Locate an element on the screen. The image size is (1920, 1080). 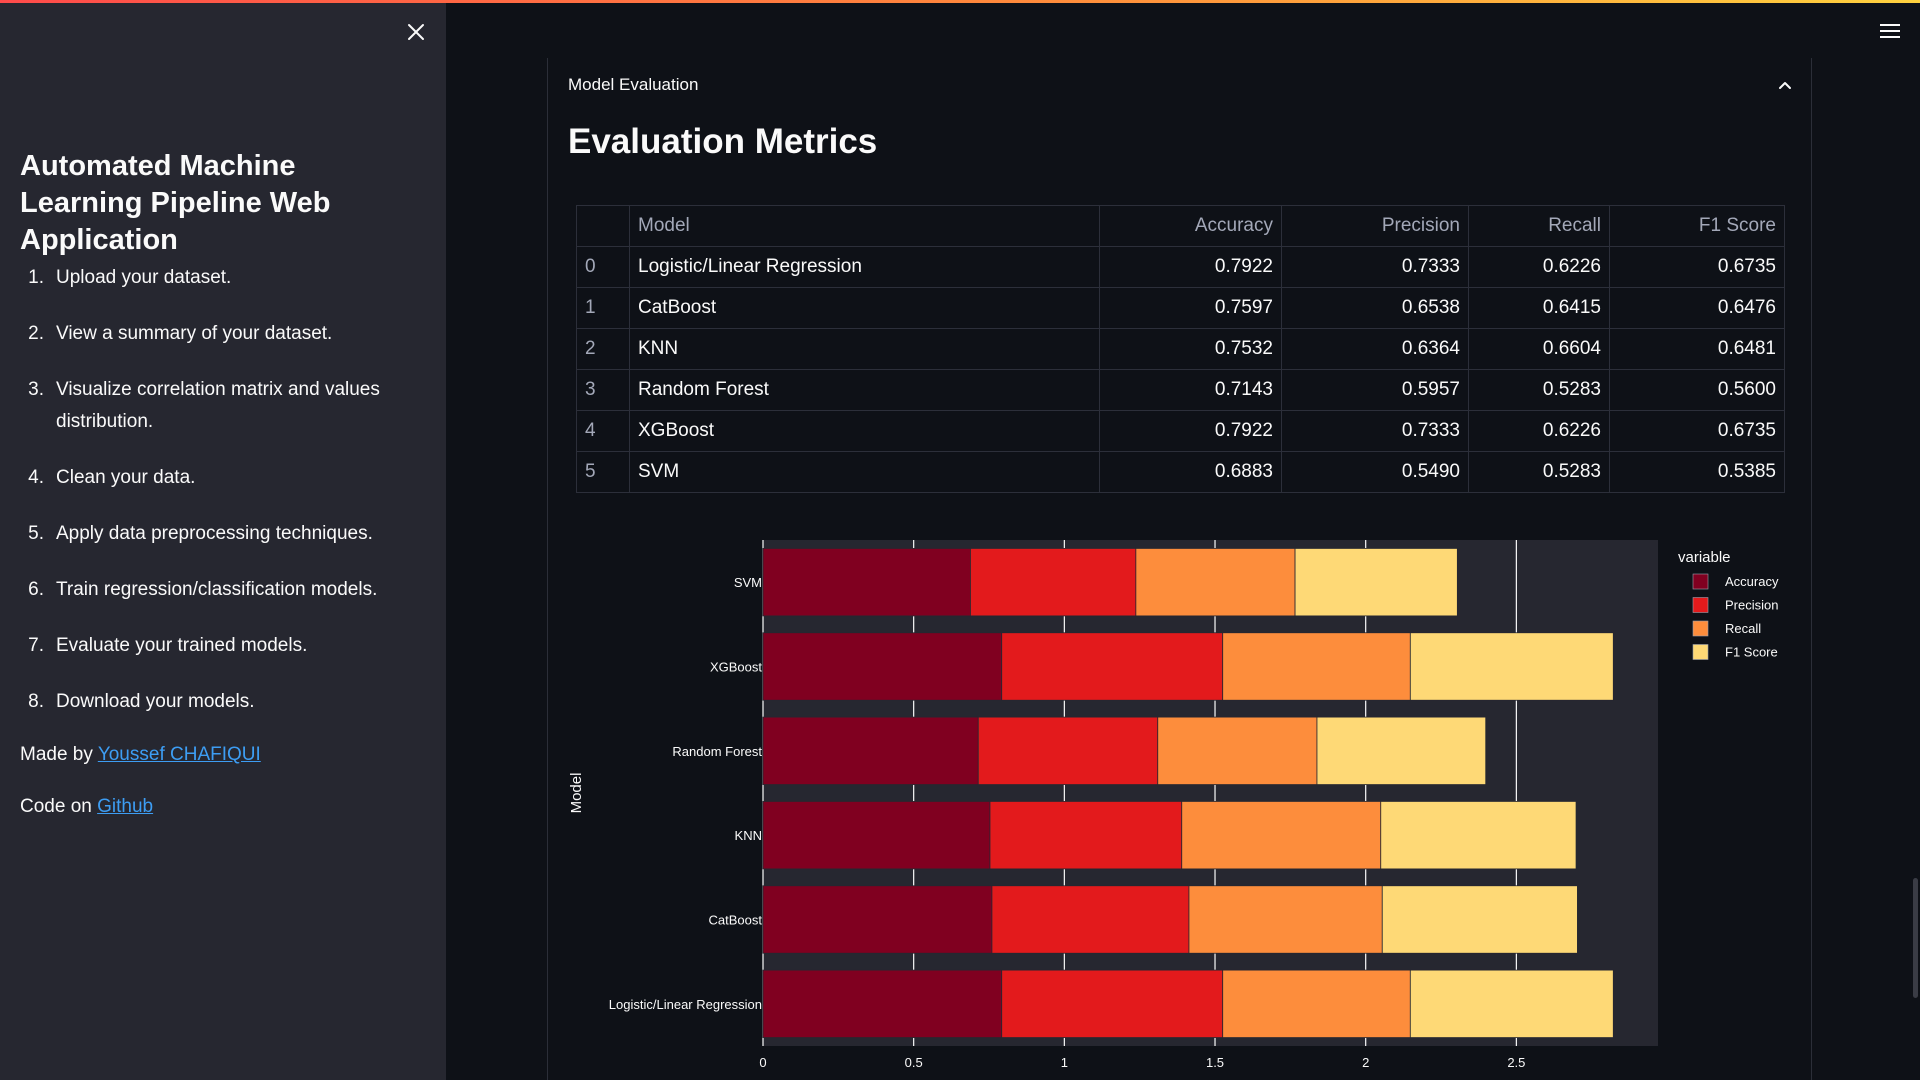
close-sidebar-button is located at coordinates (416, 32).